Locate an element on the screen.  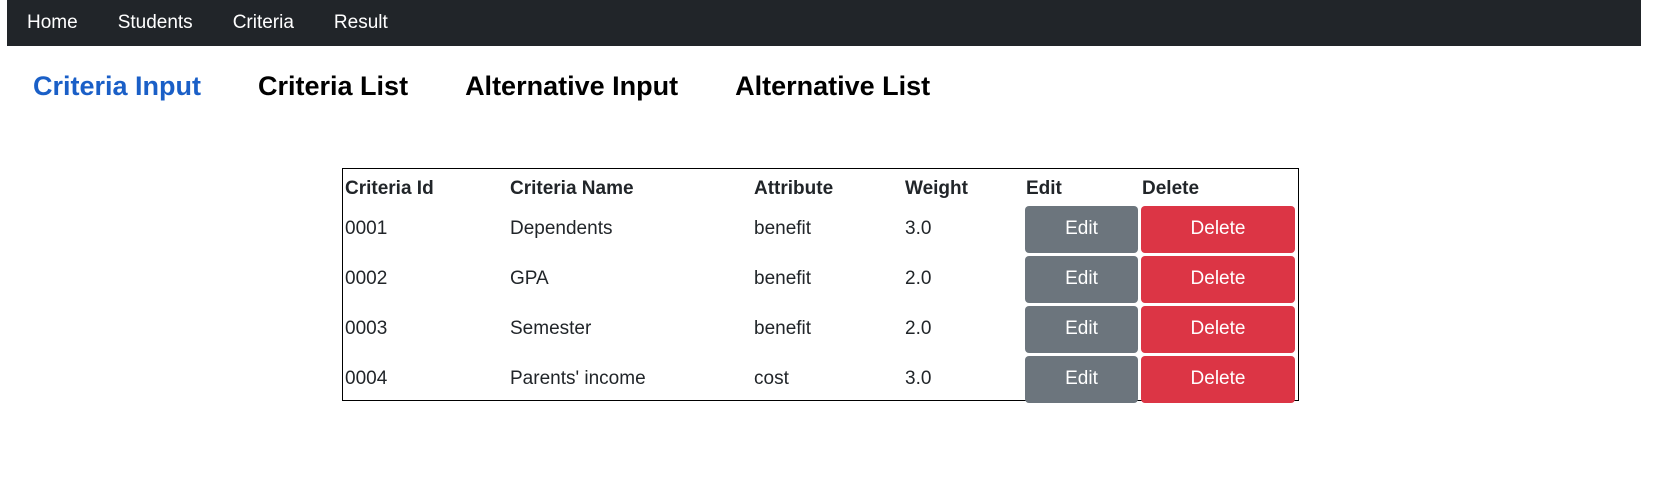
header-attribute: Attribute is located at coordinates (794, 188).